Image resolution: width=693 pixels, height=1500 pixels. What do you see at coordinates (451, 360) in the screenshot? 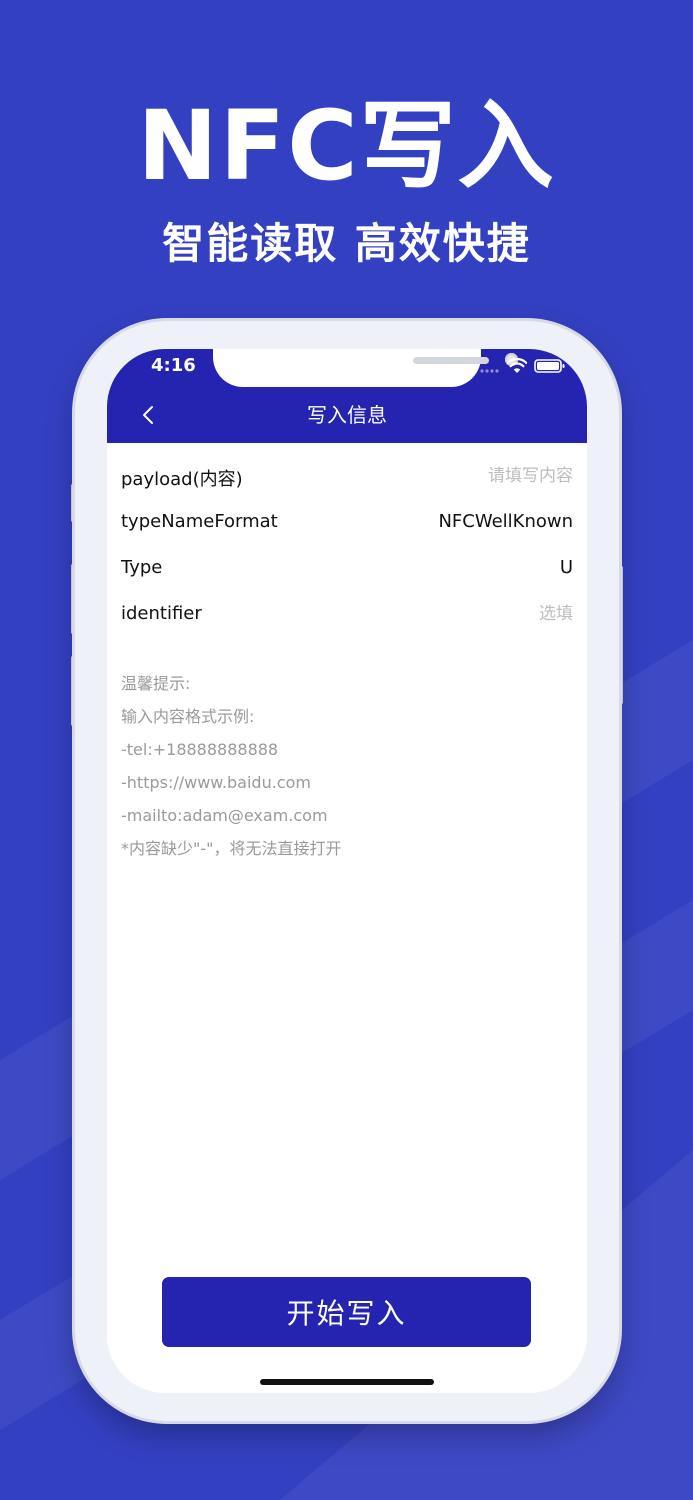
I see `speaker-grille` at bounding box center [451, 360].